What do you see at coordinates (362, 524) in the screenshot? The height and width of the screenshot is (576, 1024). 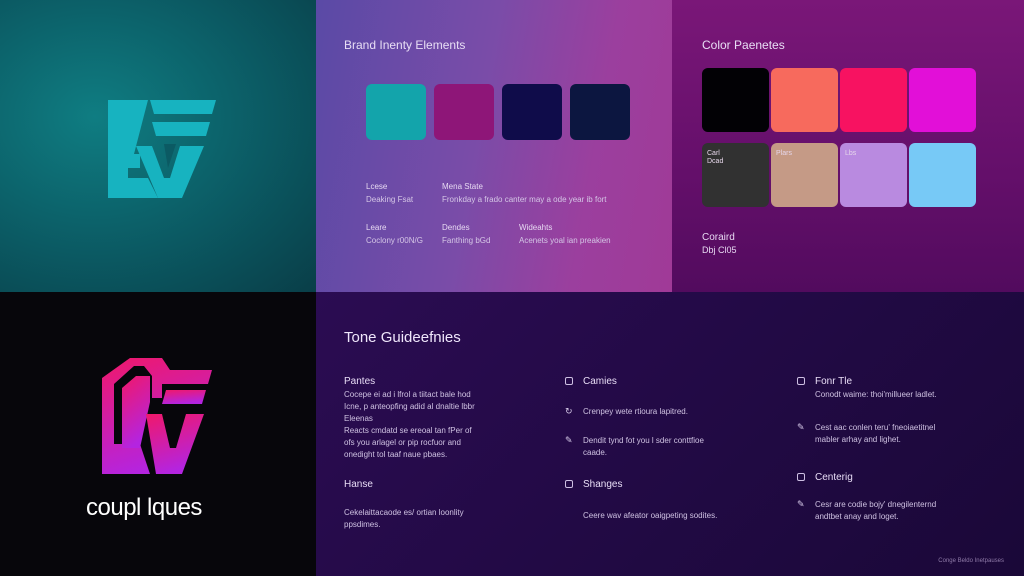 I see `tone-col1-text: ppsdimes.` at bounding box center [362, 524].